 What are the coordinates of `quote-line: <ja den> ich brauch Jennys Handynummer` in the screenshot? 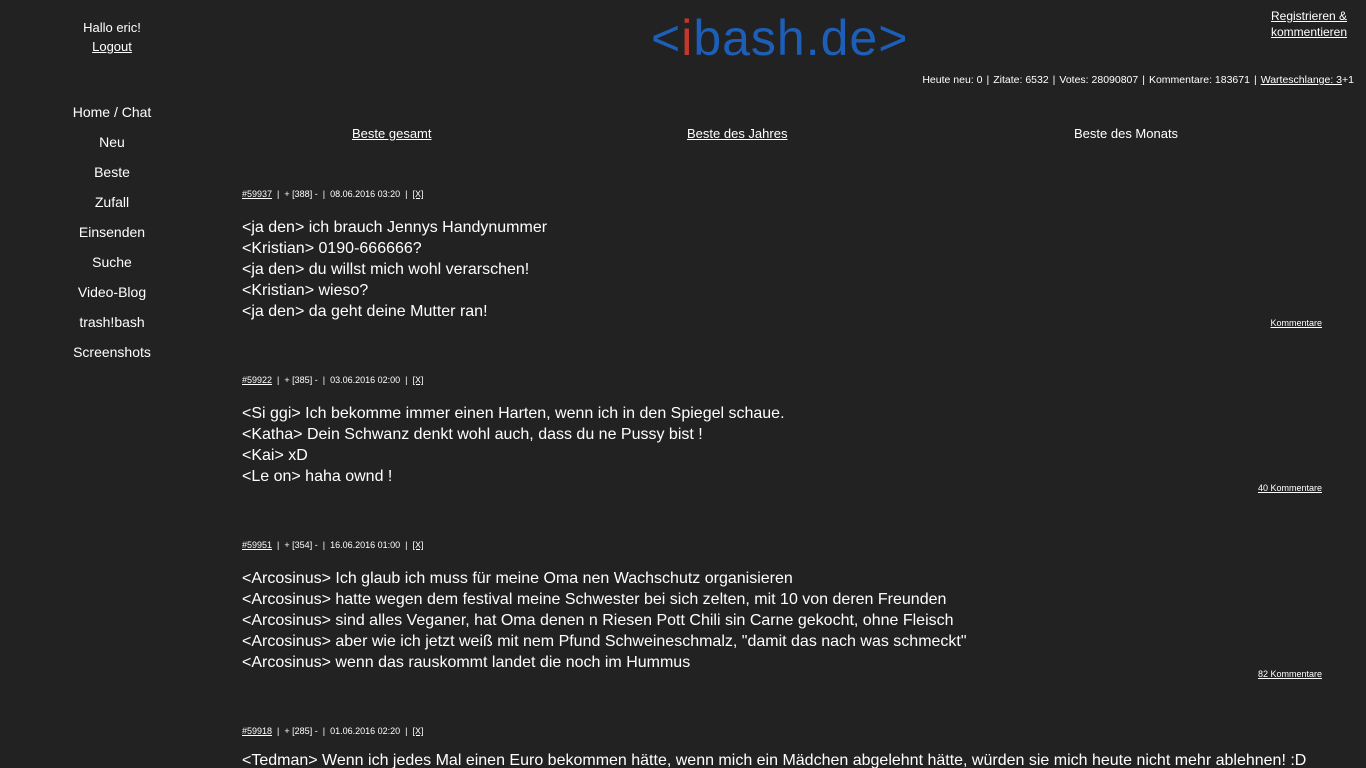 It's located at (395, 227).